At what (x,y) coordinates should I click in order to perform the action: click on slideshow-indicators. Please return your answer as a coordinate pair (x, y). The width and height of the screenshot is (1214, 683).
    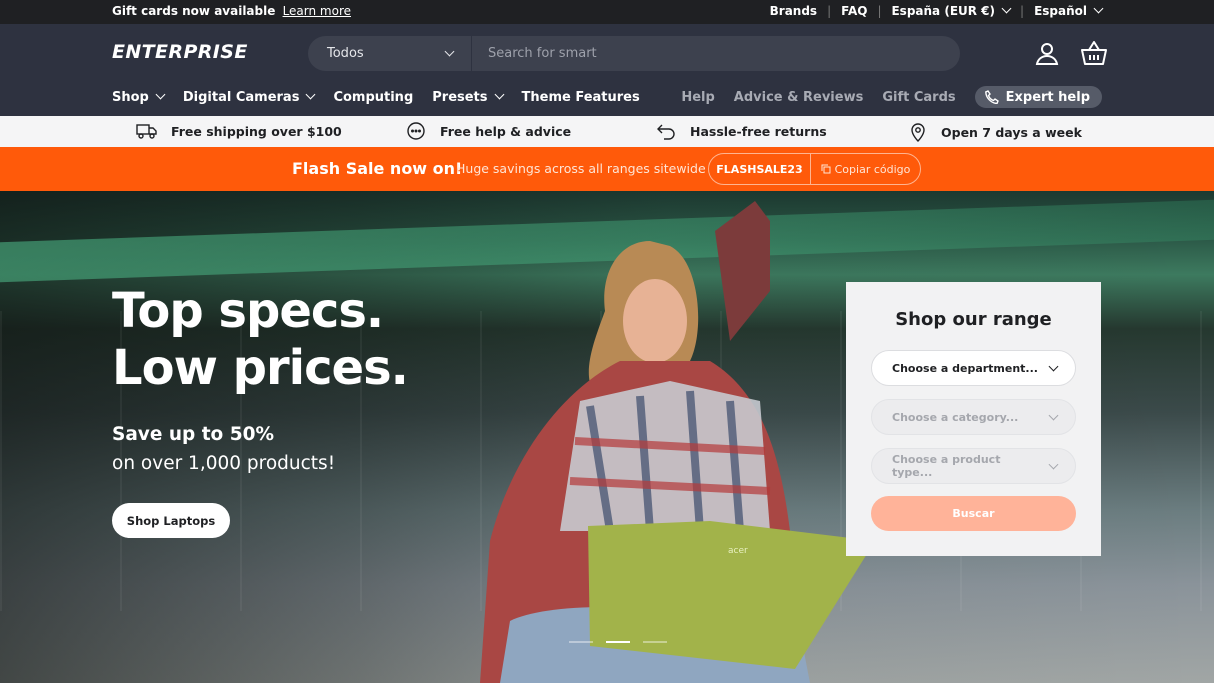
    Looking at the image, I should click on (618, 642).